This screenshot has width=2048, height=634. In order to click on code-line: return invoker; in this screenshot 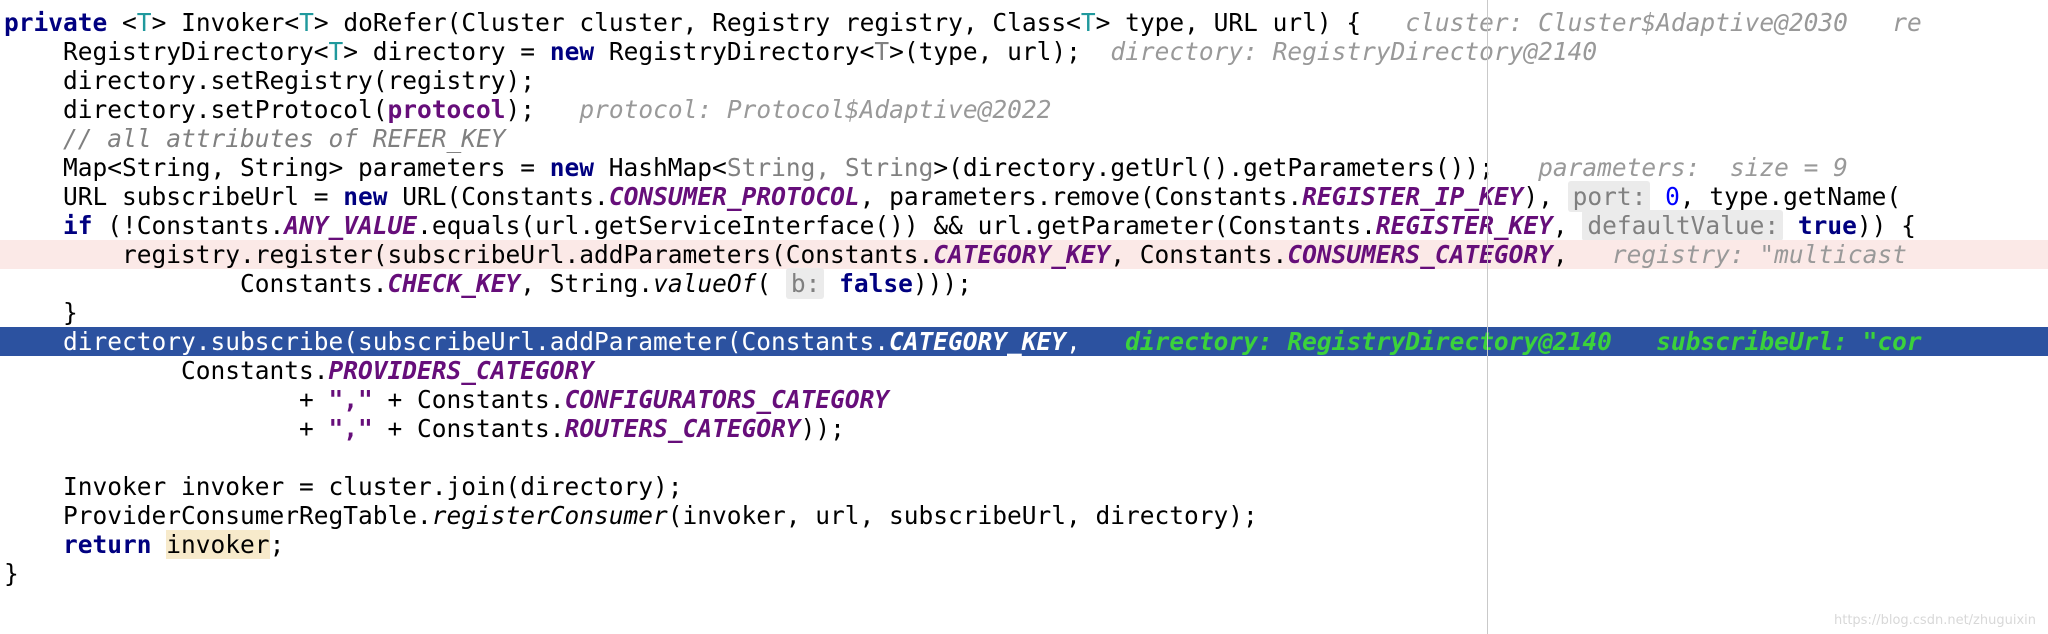, I will do `click(1024, 544)`.